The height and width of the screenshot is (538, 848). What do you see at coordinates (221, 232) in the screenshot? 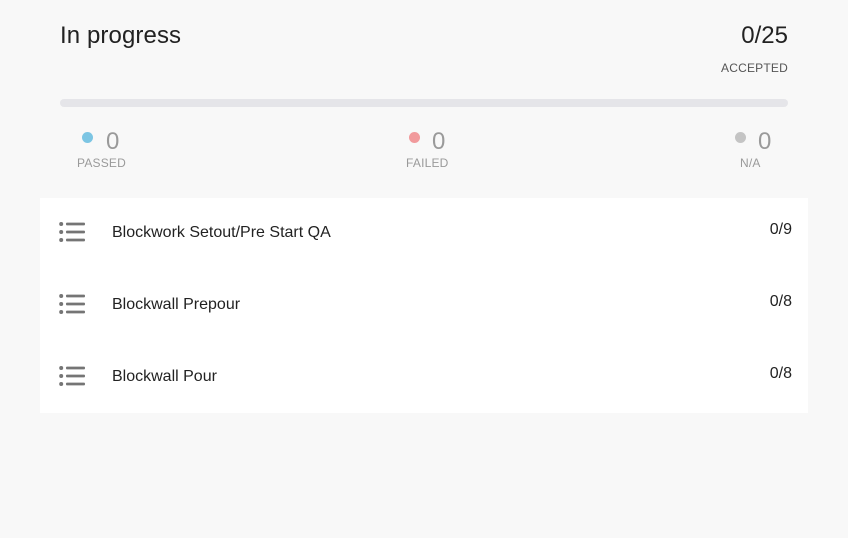
I see `checklist-title: Blockwork Setout/Pre Start QA` at bounding box center [221, 232].